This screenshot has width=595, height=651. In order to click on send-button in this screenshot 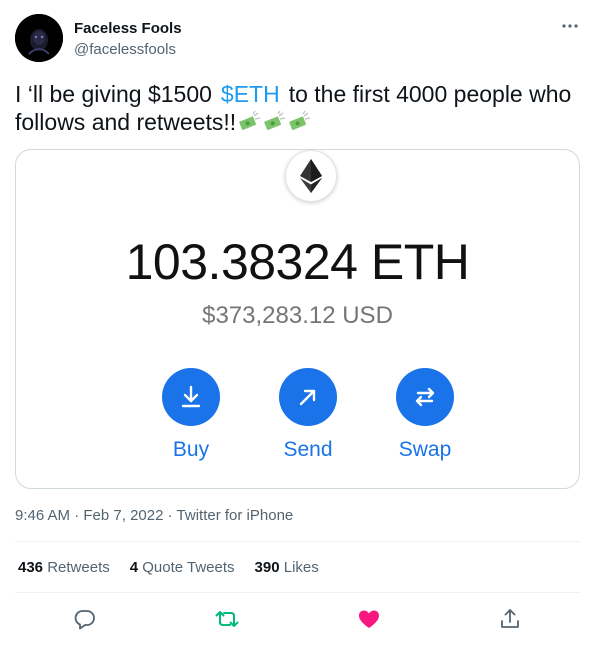, I will do `click(308, 397)`.